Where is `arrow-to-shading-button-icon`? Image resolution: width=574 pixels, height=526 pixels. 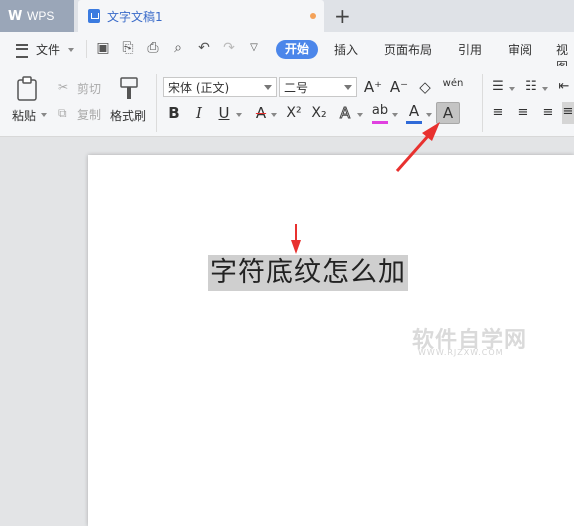
arrow-to-shading-button-icon is located at coordinates (417, 147).